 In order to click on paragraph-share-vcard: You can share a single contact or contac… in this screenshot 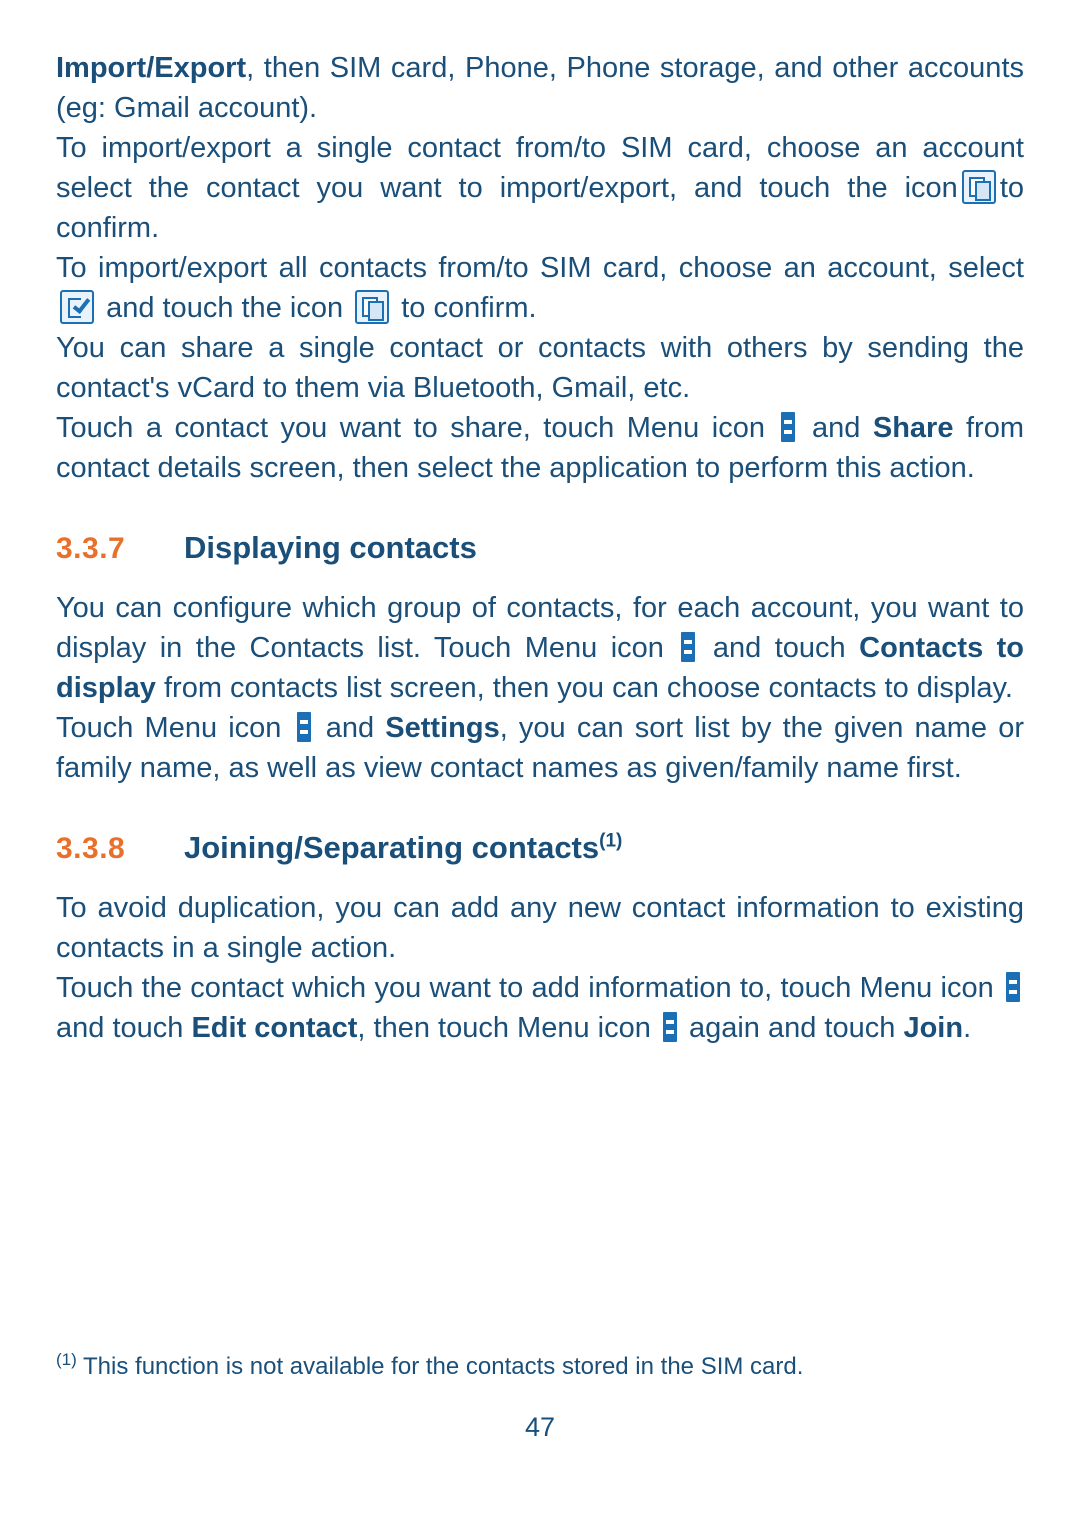, I will do `click(540, 368)`.